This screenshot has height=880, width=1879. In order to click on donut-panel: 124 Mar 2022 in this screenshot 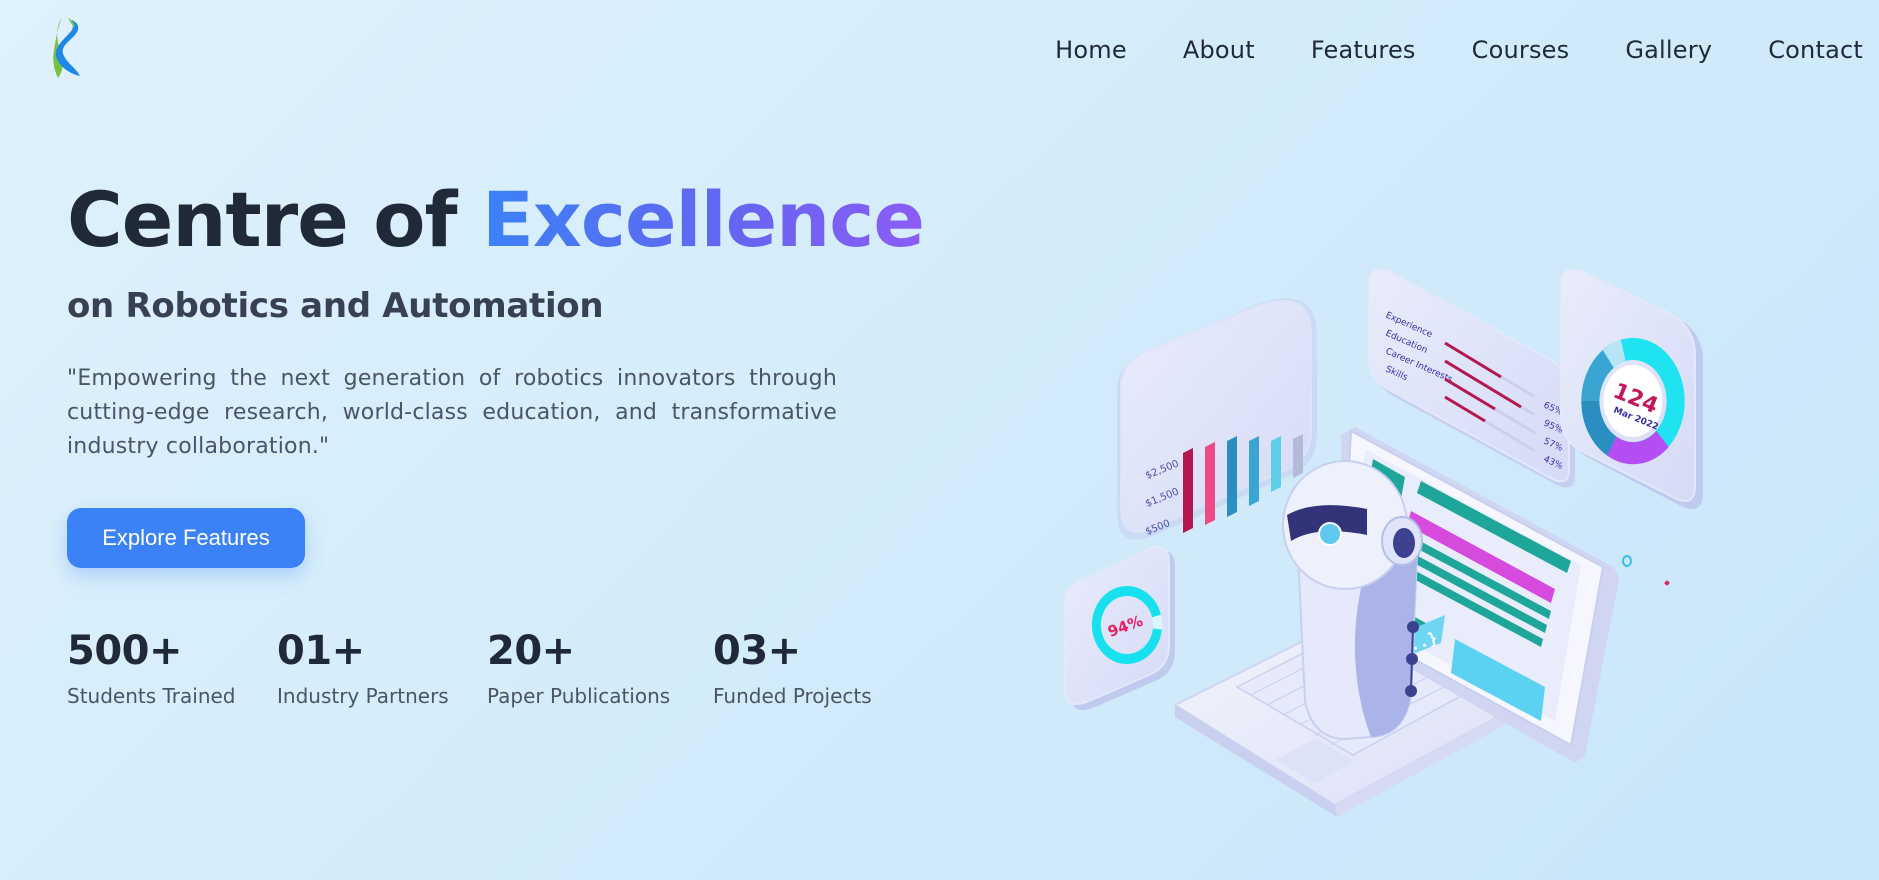, I will do `click(1631, 388)`.